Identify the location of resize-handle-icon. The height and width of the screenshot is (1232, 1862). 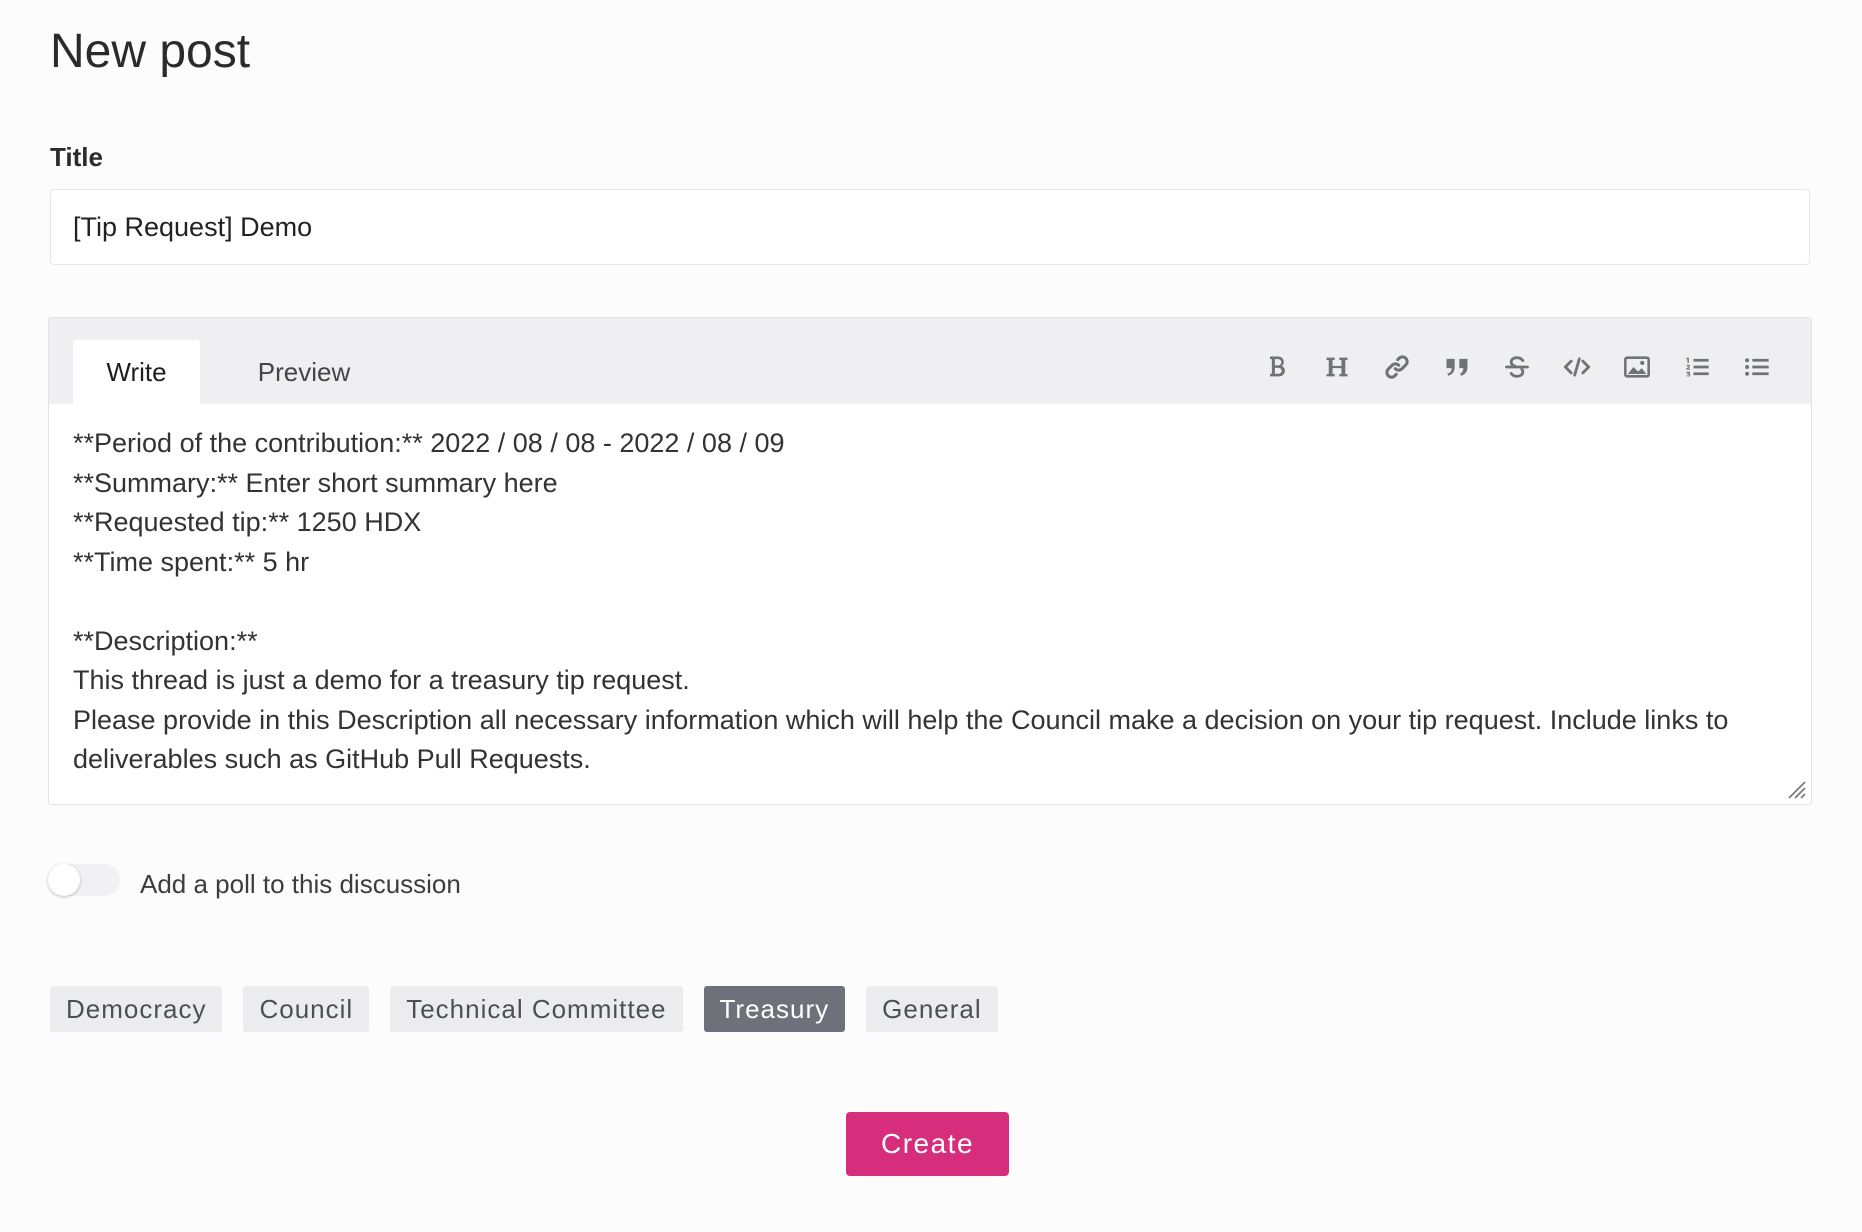
(1795, 788).